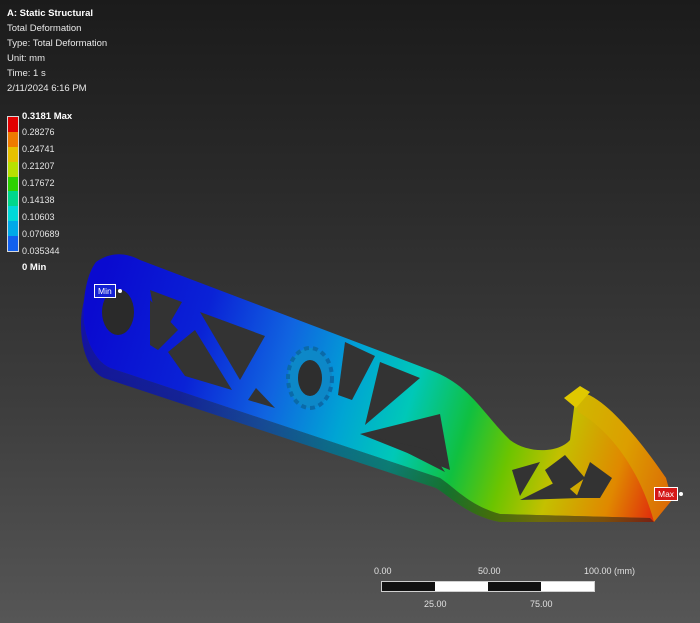 The width and height of the screenshot is (700, 623). What do you see at coordinates (120, 291) in the screenshot?
I see `min-probe-point` at bounding box center [120, 291].